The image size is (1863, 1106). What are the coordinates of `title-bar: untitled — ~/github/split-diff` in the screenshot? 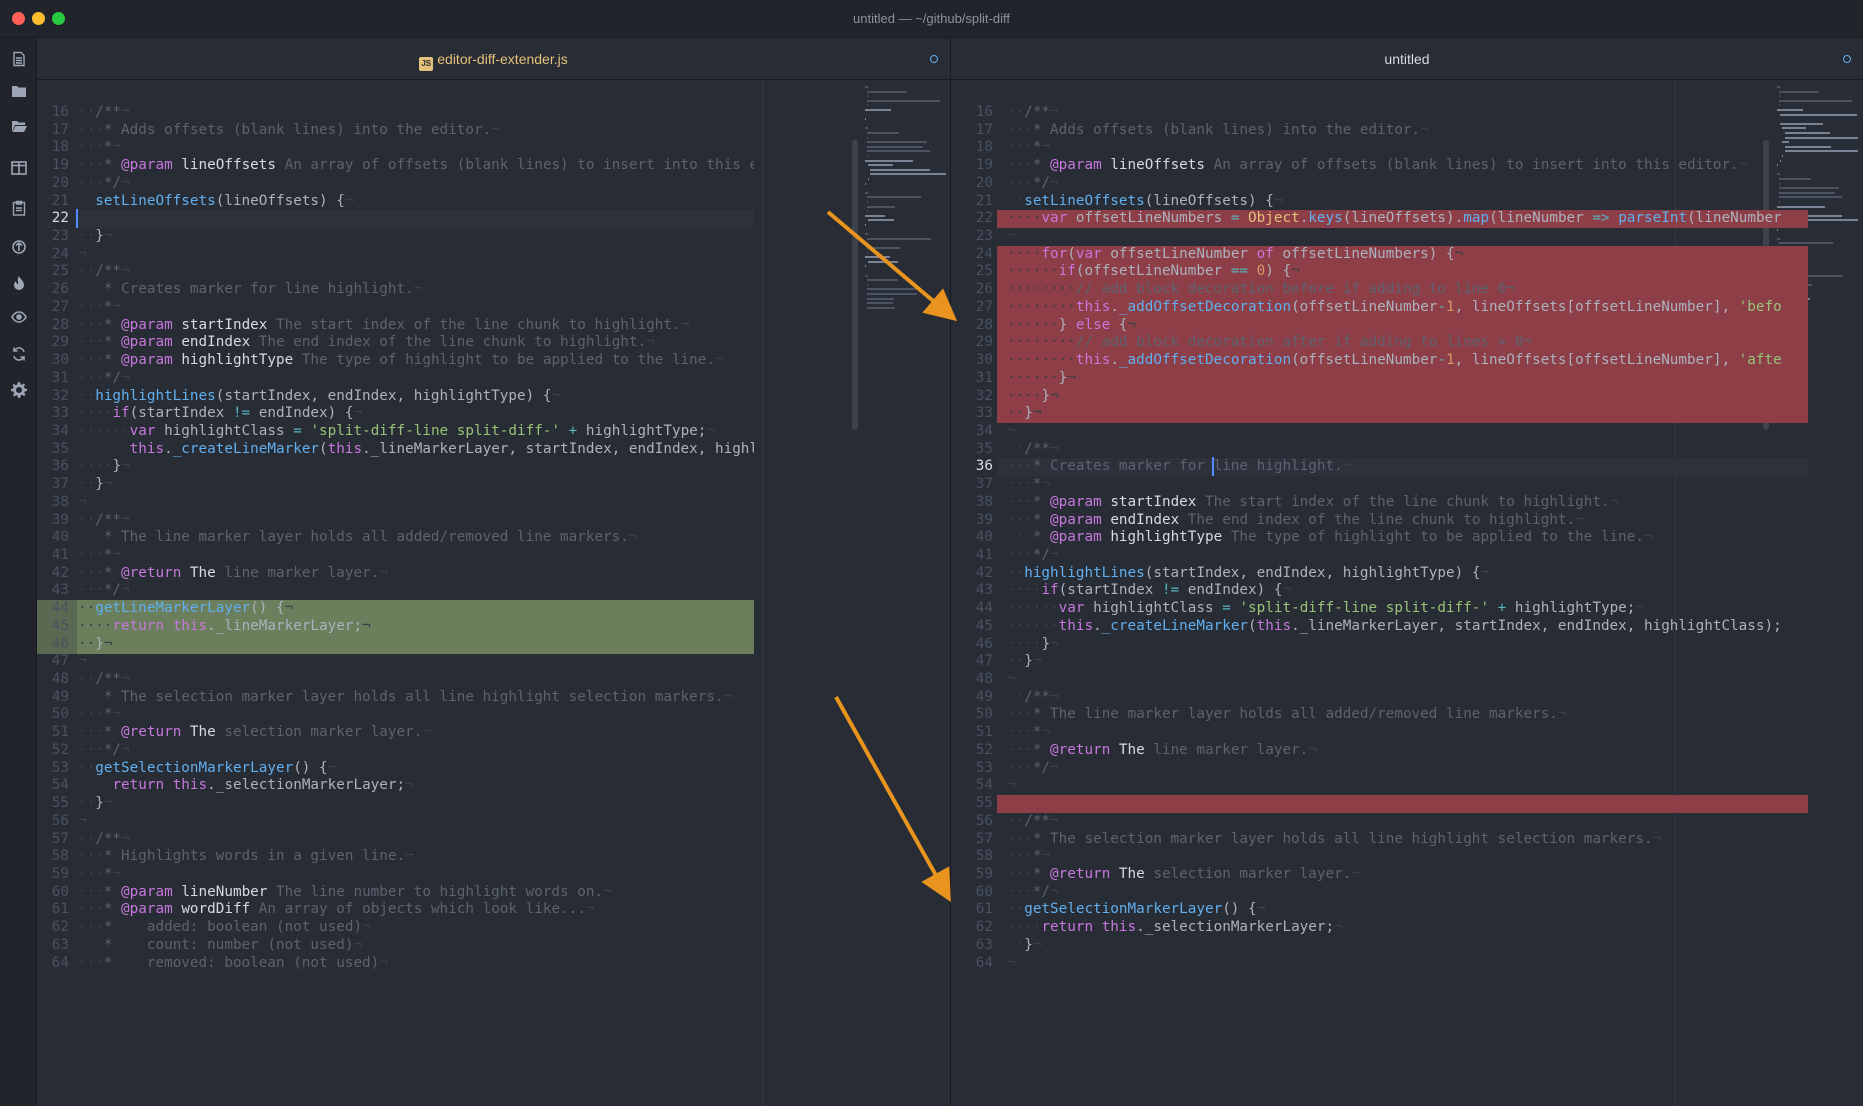 It's located at (931, 19).